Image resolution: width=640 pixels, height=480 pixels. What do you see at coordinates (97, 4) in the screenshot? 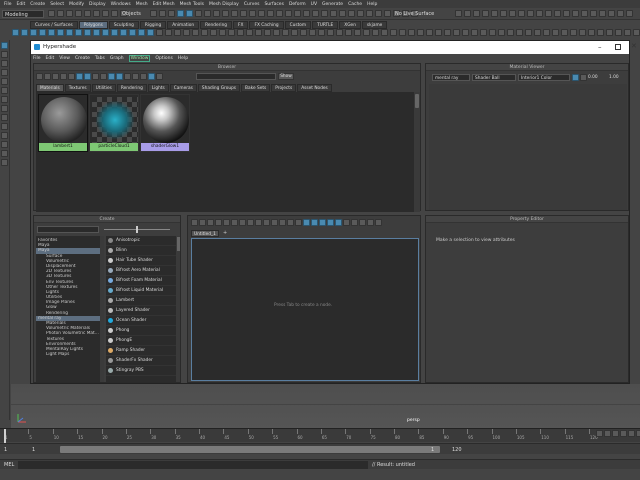
I see `maya-menu-display: Display` at bounding box center [97, 4].